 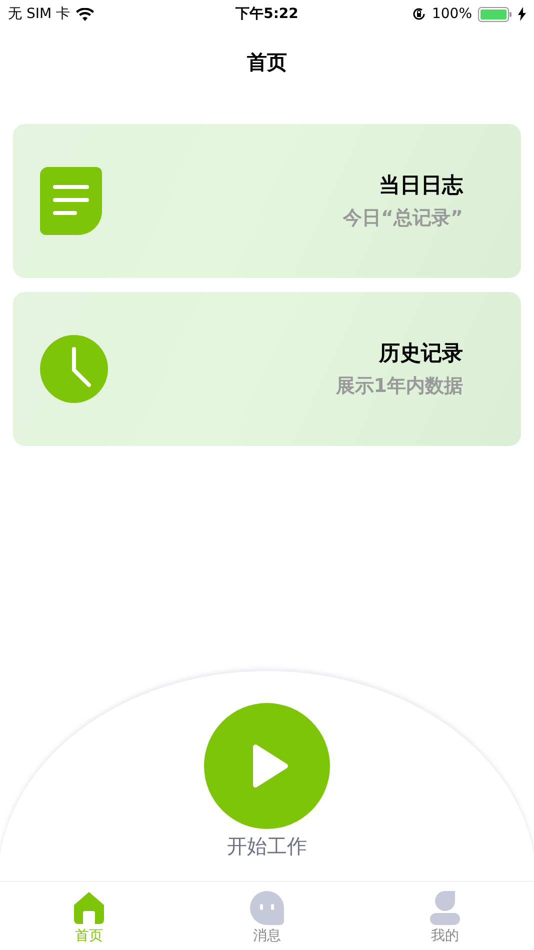 What do you see at coordinates (267, 908) in the screenshot?
I see `chat-icon` at bounding box center [267, 908].